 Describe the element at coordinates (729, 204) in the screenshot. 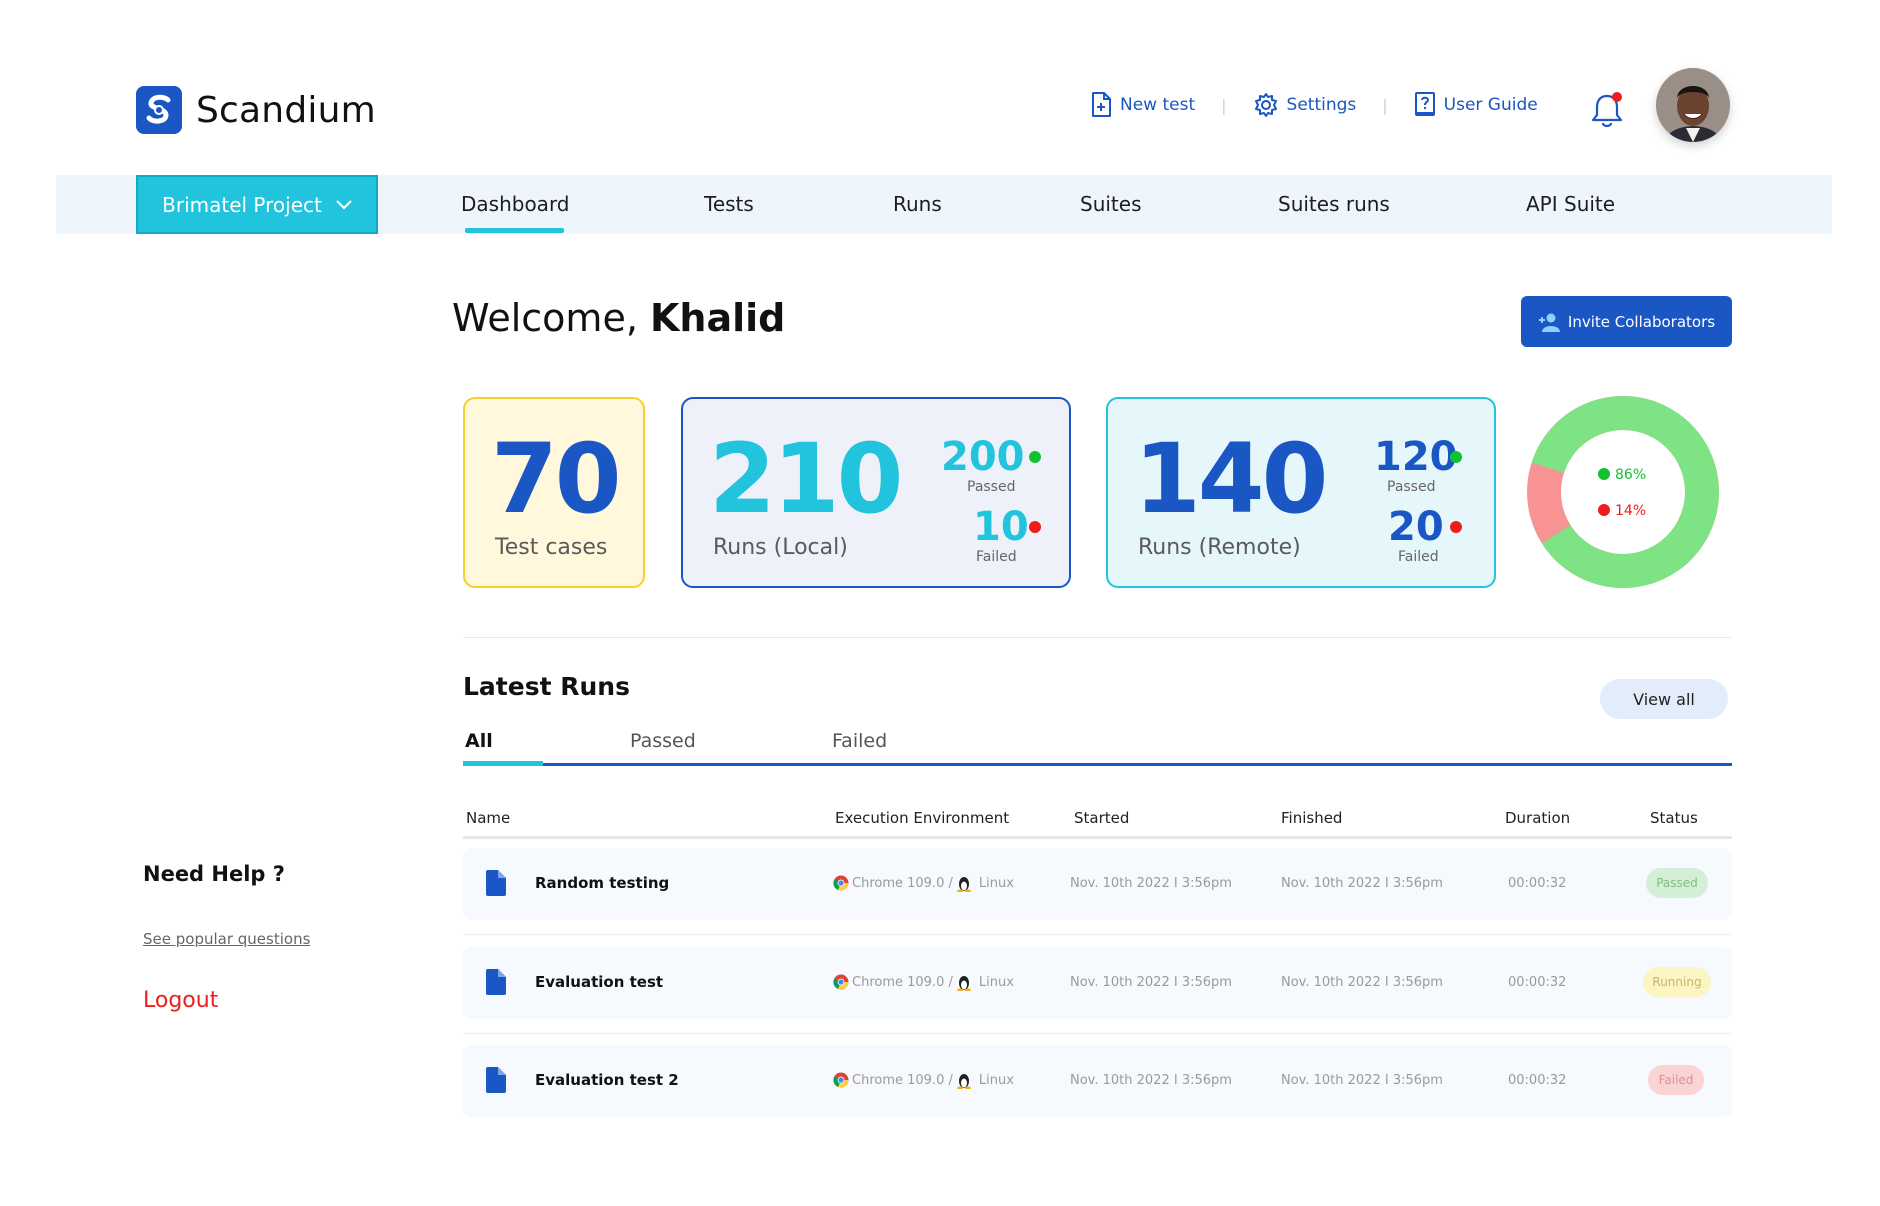

I see `tab-tests: Tests` at that location.